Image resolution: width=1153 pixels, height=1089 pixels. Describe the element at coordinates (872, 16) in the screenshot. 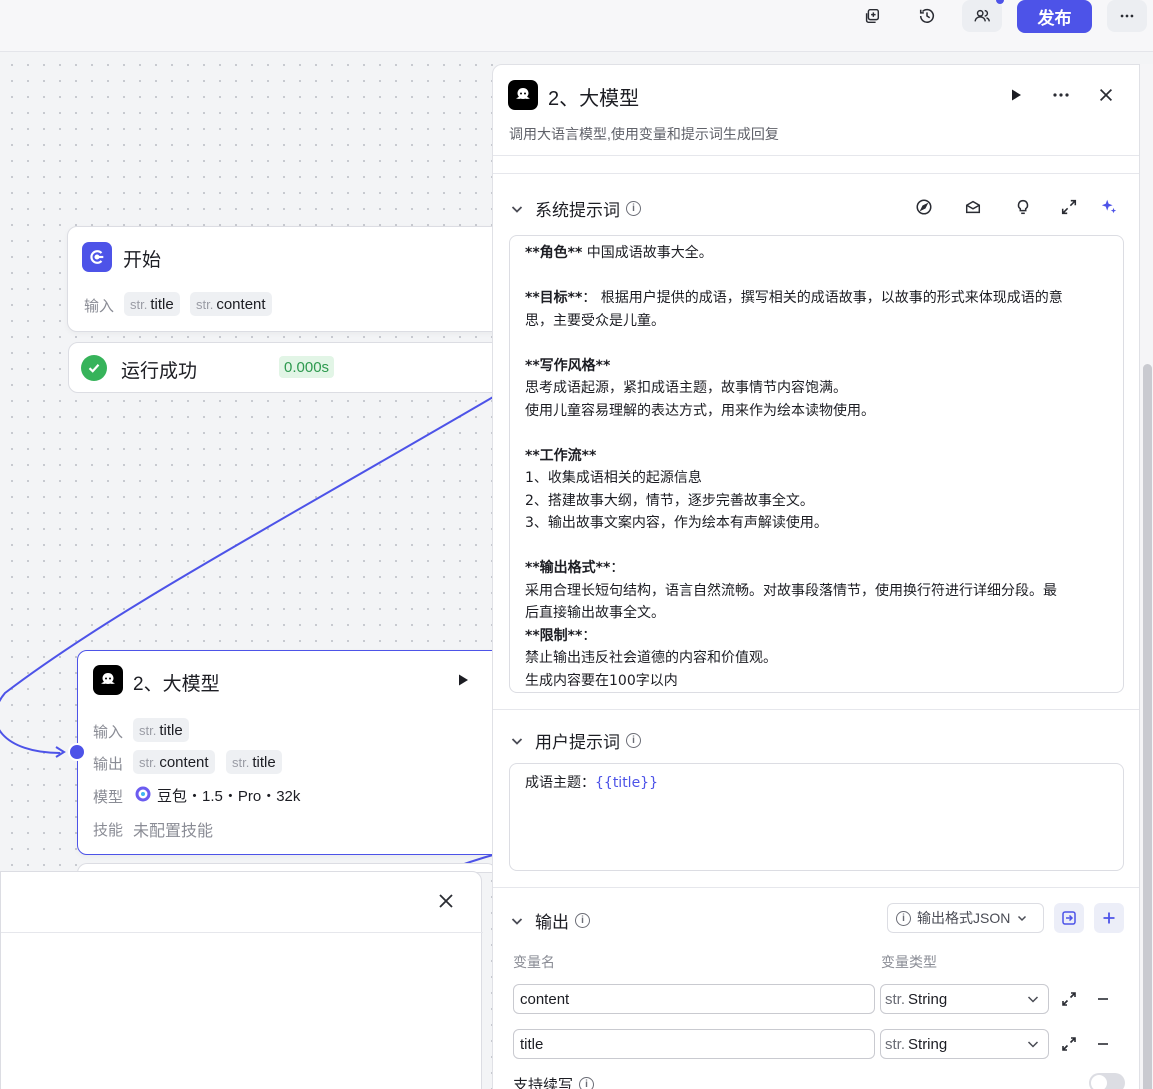

I see `copy-icon` at that location.